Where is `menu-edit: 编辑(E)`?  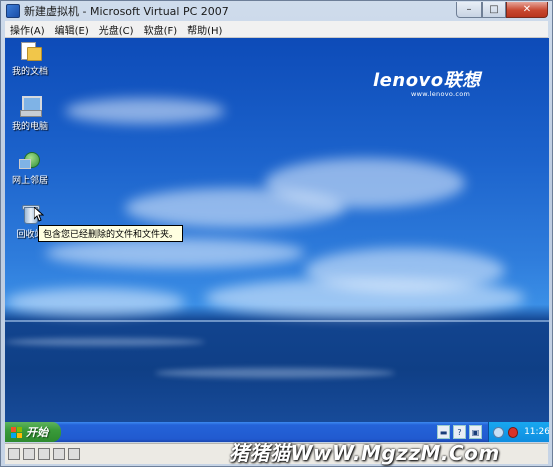
menu-edit: 编辑(E) is located at coordinates (72, 29).